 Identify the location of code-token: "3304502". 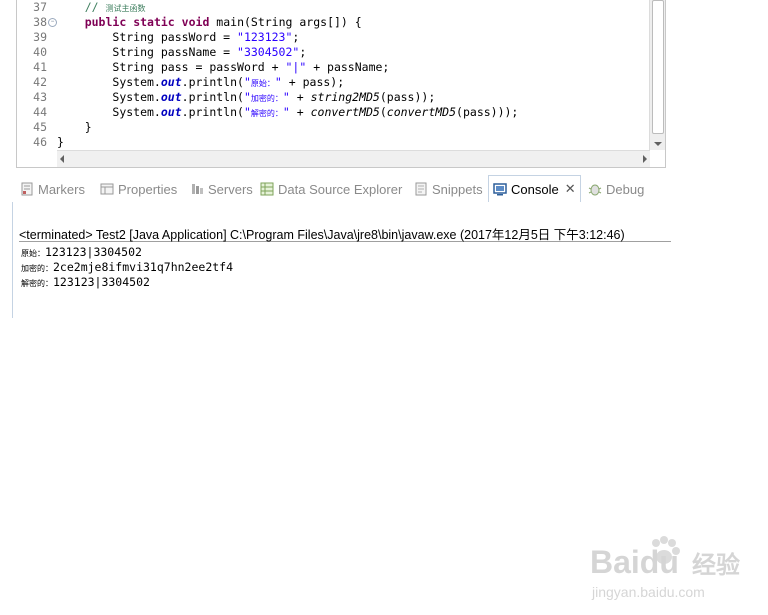
(268, 52).